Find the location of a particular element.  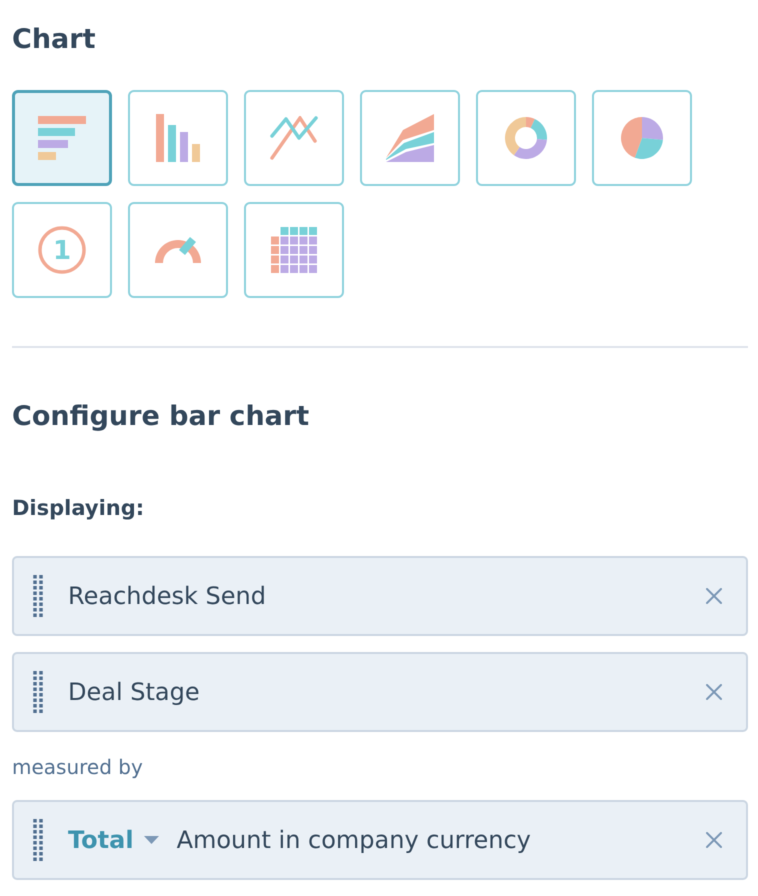

donut-chart-icon is located at coordinates (526, 138).